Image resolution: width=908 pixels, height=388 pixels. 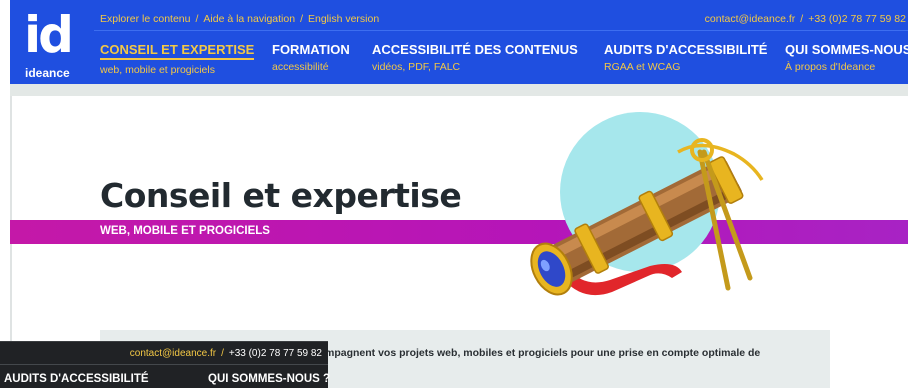 I want to click on sticky-contact: contact@ideance.fr / +33 (0)2 78 77 59 82, so click(x=226, y=353).